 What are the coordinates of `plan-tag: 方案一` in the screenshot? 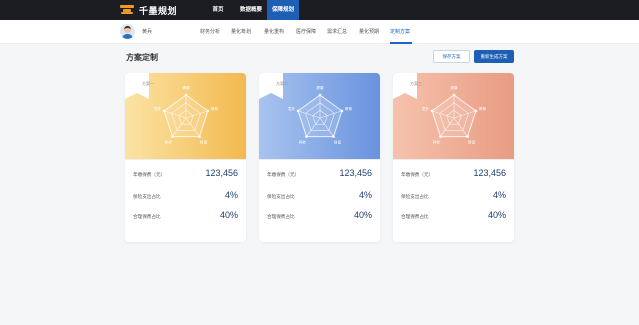 It's located at (148, 83).